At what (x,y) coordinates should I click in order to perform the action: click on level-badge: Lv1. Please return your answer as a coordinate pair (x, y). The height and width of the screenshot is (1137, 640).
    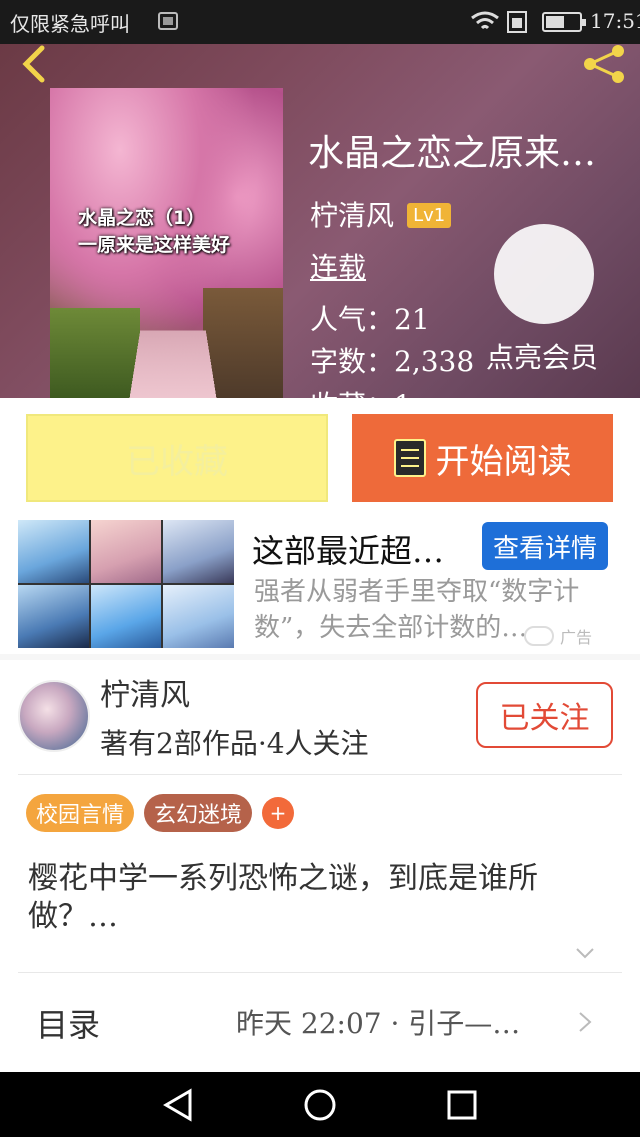
    Looking at the image, I should click on (429, 215).